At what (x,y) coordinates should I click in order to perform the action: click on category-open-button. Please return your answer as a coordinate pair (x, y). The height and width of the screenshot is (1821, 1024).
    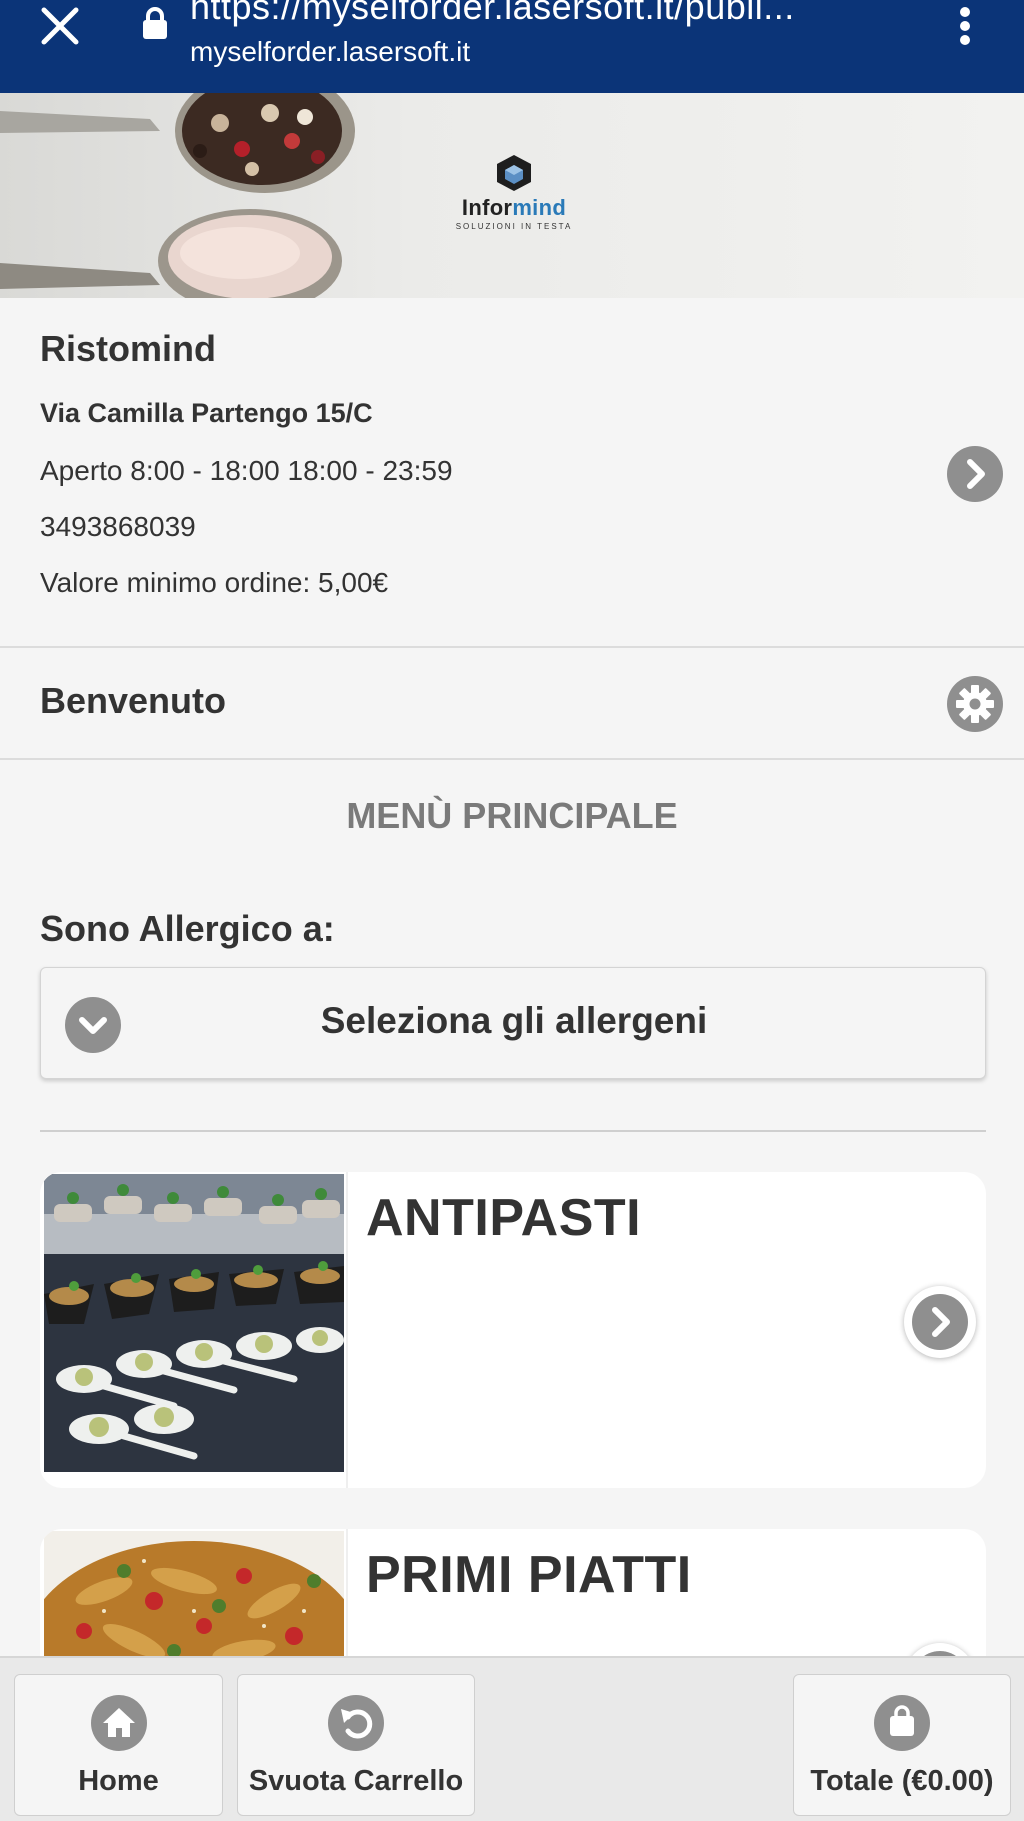
    Looking at the image, I should click on (940, 1322).